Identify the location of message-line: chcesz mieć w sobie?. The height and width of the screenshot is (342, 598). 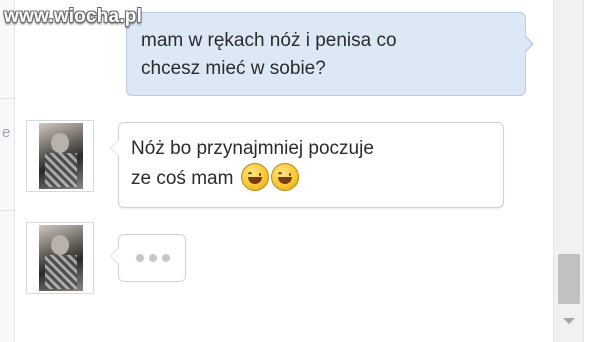
(233, 68).